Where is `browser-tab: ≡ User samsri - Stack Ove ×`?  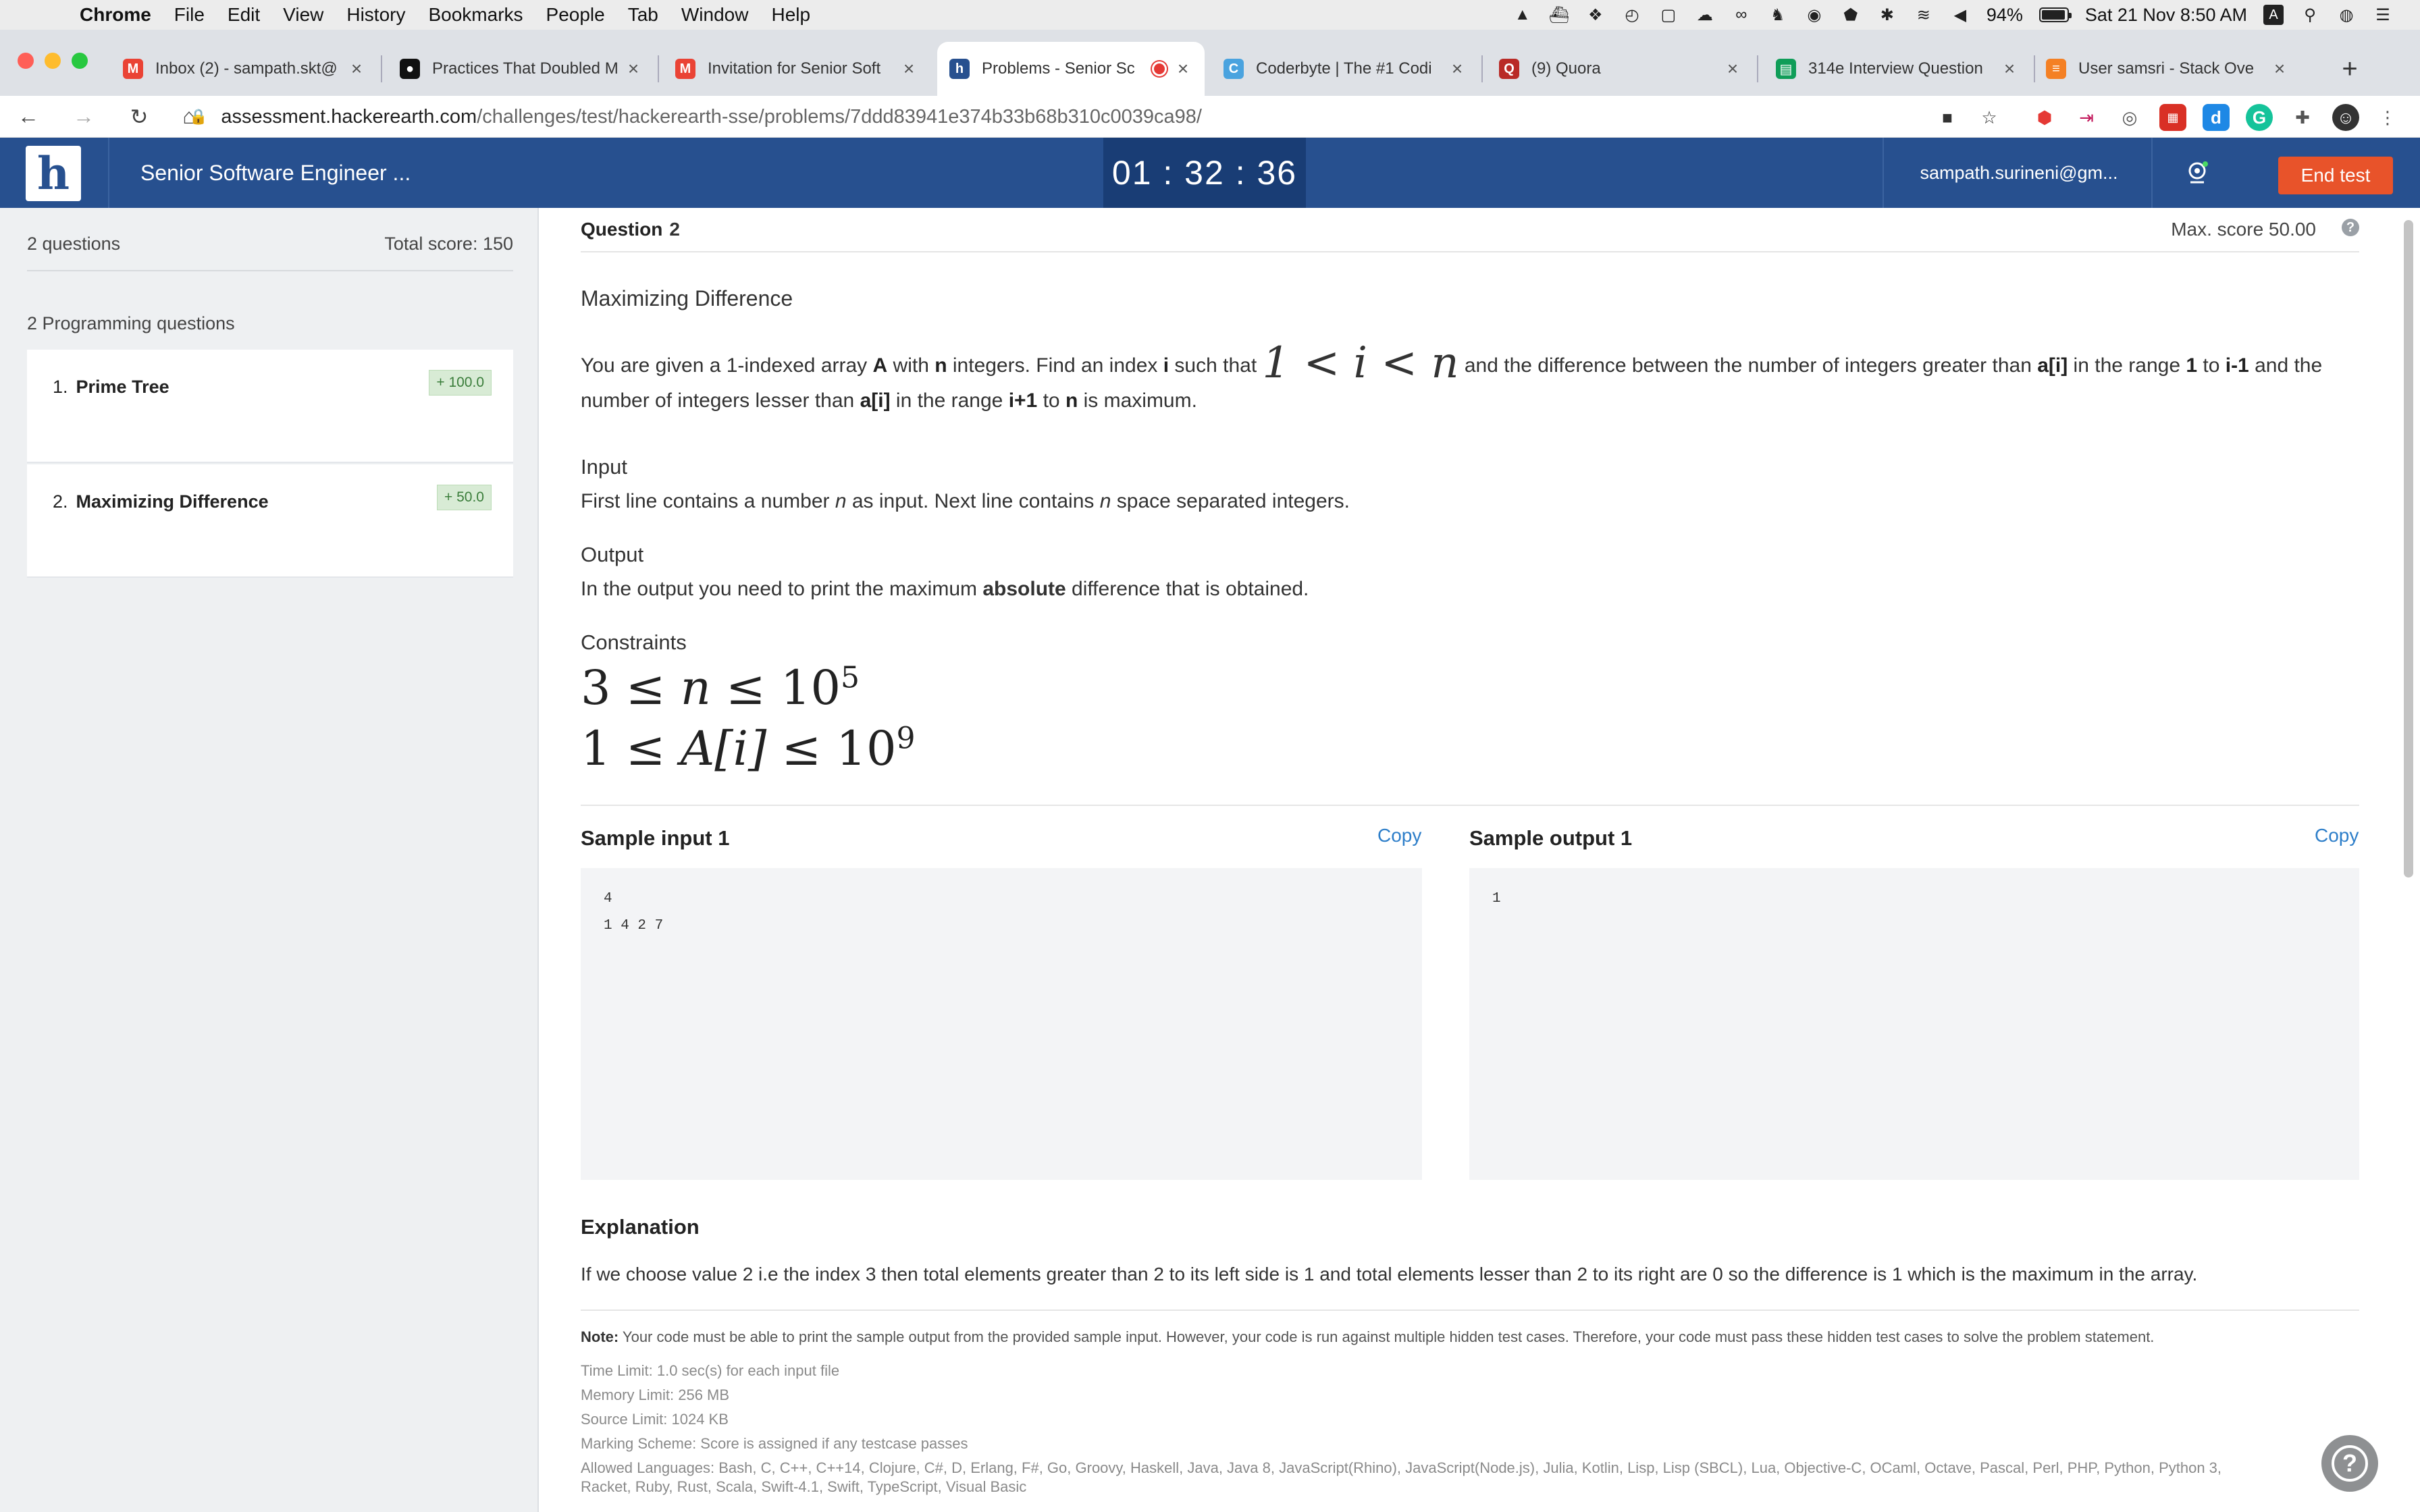
browser-tab: ≡ User samsri - Stack Ove × is located at coordinates (2167, 69).